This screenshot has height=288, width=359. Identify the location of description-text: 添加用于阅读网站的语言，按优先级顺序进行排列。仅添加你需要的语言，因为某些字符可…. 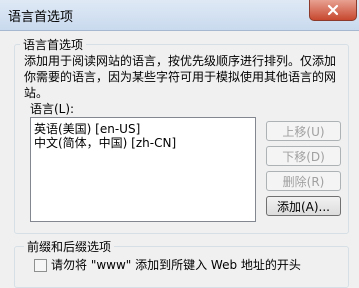
(180, 77).